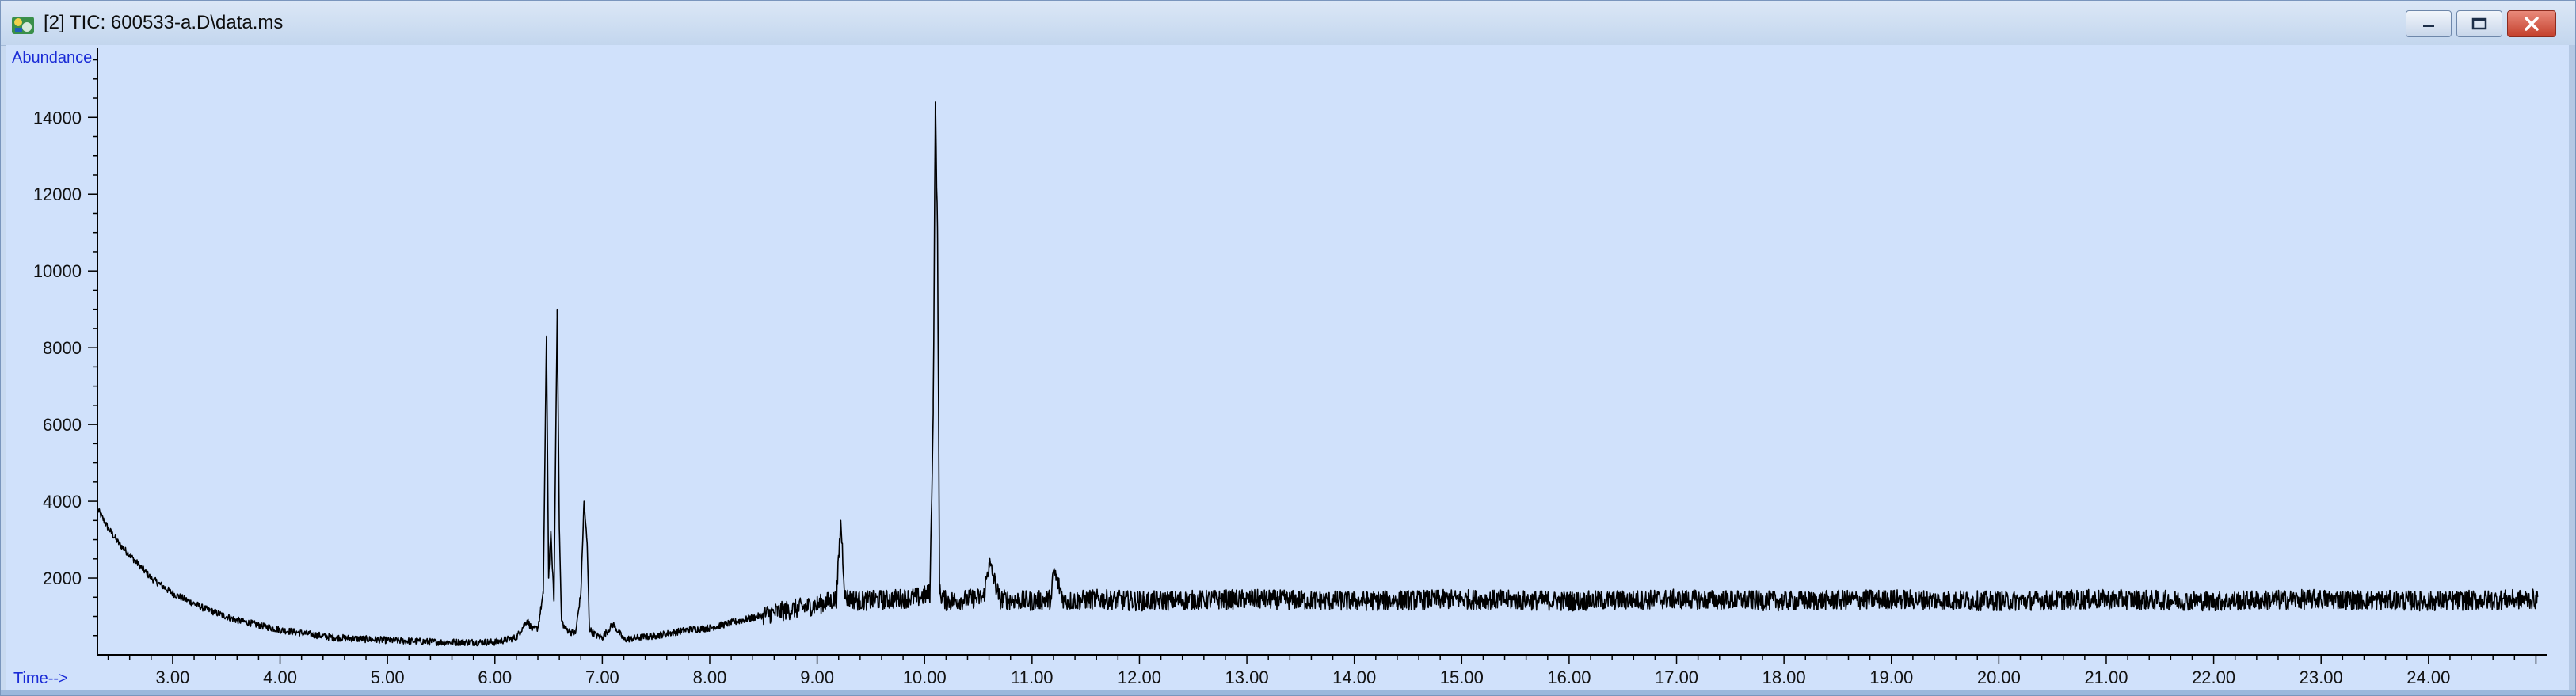 The width and height of the screenshot is (2576, 696). I want to click on y-tick-label: 2000, so click(62, 579).